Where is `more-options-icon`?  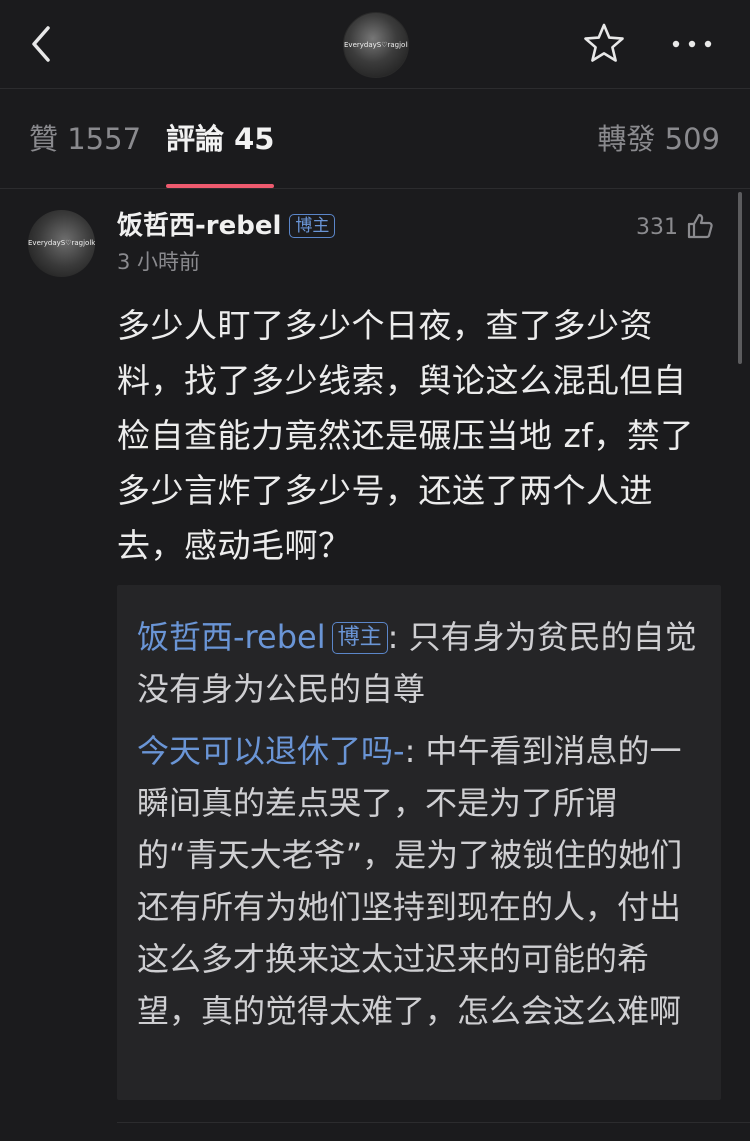
more-options-icon is located at coordinates (692, 44).